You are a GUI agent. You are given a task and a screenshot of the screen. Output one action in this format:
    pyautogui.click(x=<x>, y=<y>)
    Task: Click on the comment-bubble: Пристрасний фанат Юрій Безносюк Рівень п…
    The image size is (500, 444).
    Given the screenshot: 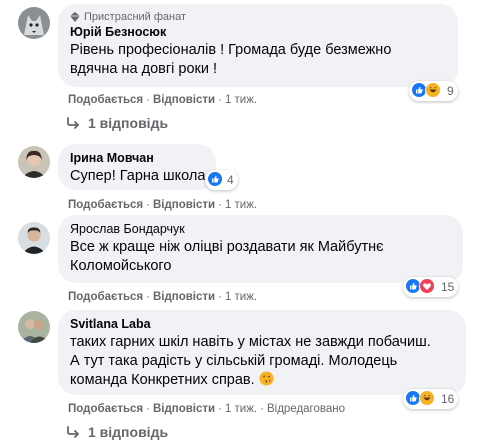 What is the action you would take?
    pyautogui.click(x=258, y=45)
    